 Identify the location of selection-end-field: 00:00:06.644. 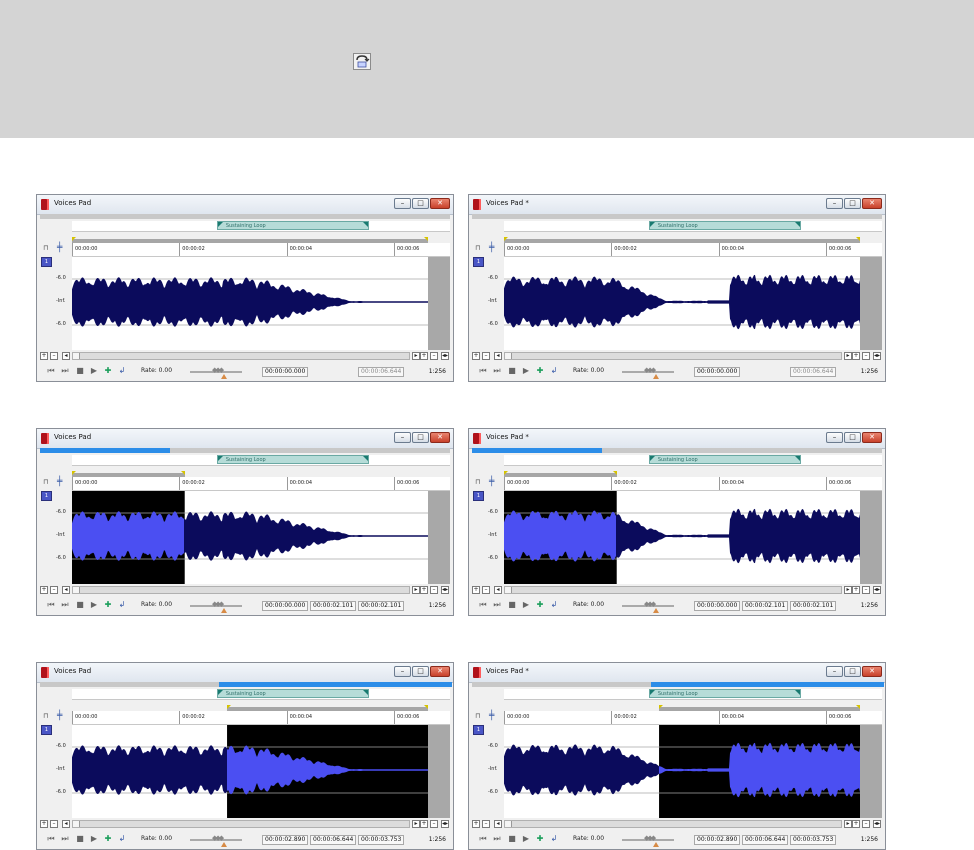
(333, 840).